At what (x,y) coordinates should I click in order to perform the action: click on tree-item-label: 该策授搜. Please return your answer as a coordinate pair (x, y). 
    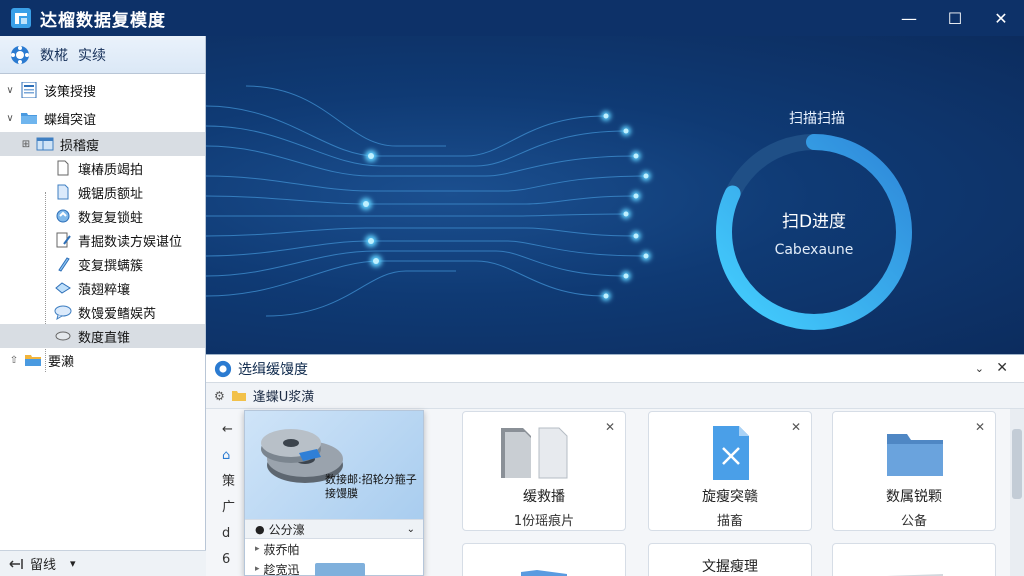
    Looking at the image, I should click on (70, 92).